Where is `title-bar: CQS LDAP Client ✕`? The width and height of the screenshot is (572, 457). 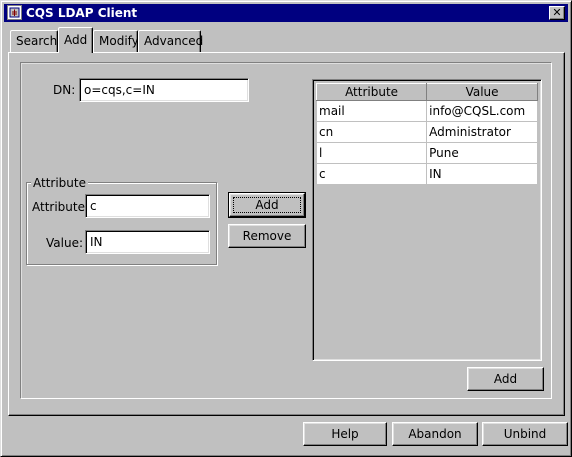 title-bar: CQS LDAP Client ✕ is located at coordinates (286, 13).